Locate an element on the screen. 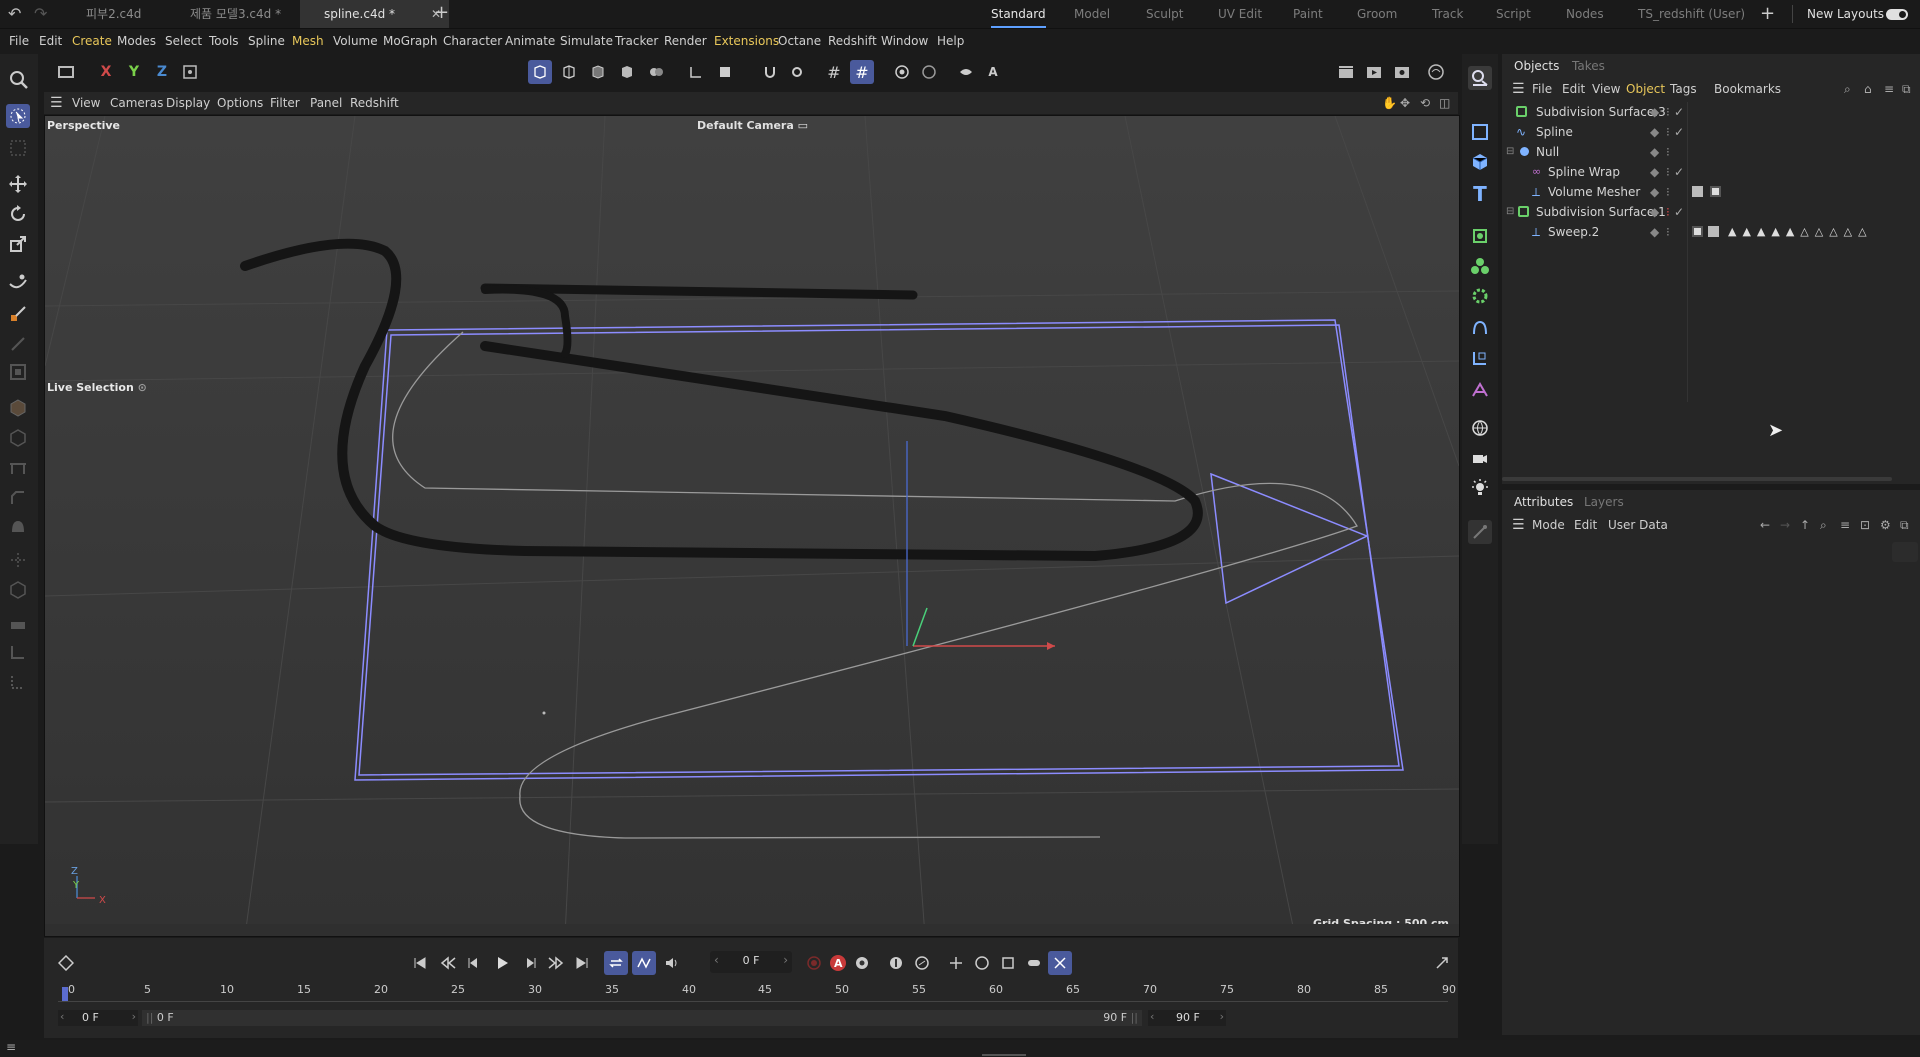  start-frame-field: ‹ 0 F › is located at coordinates (98, 1018).